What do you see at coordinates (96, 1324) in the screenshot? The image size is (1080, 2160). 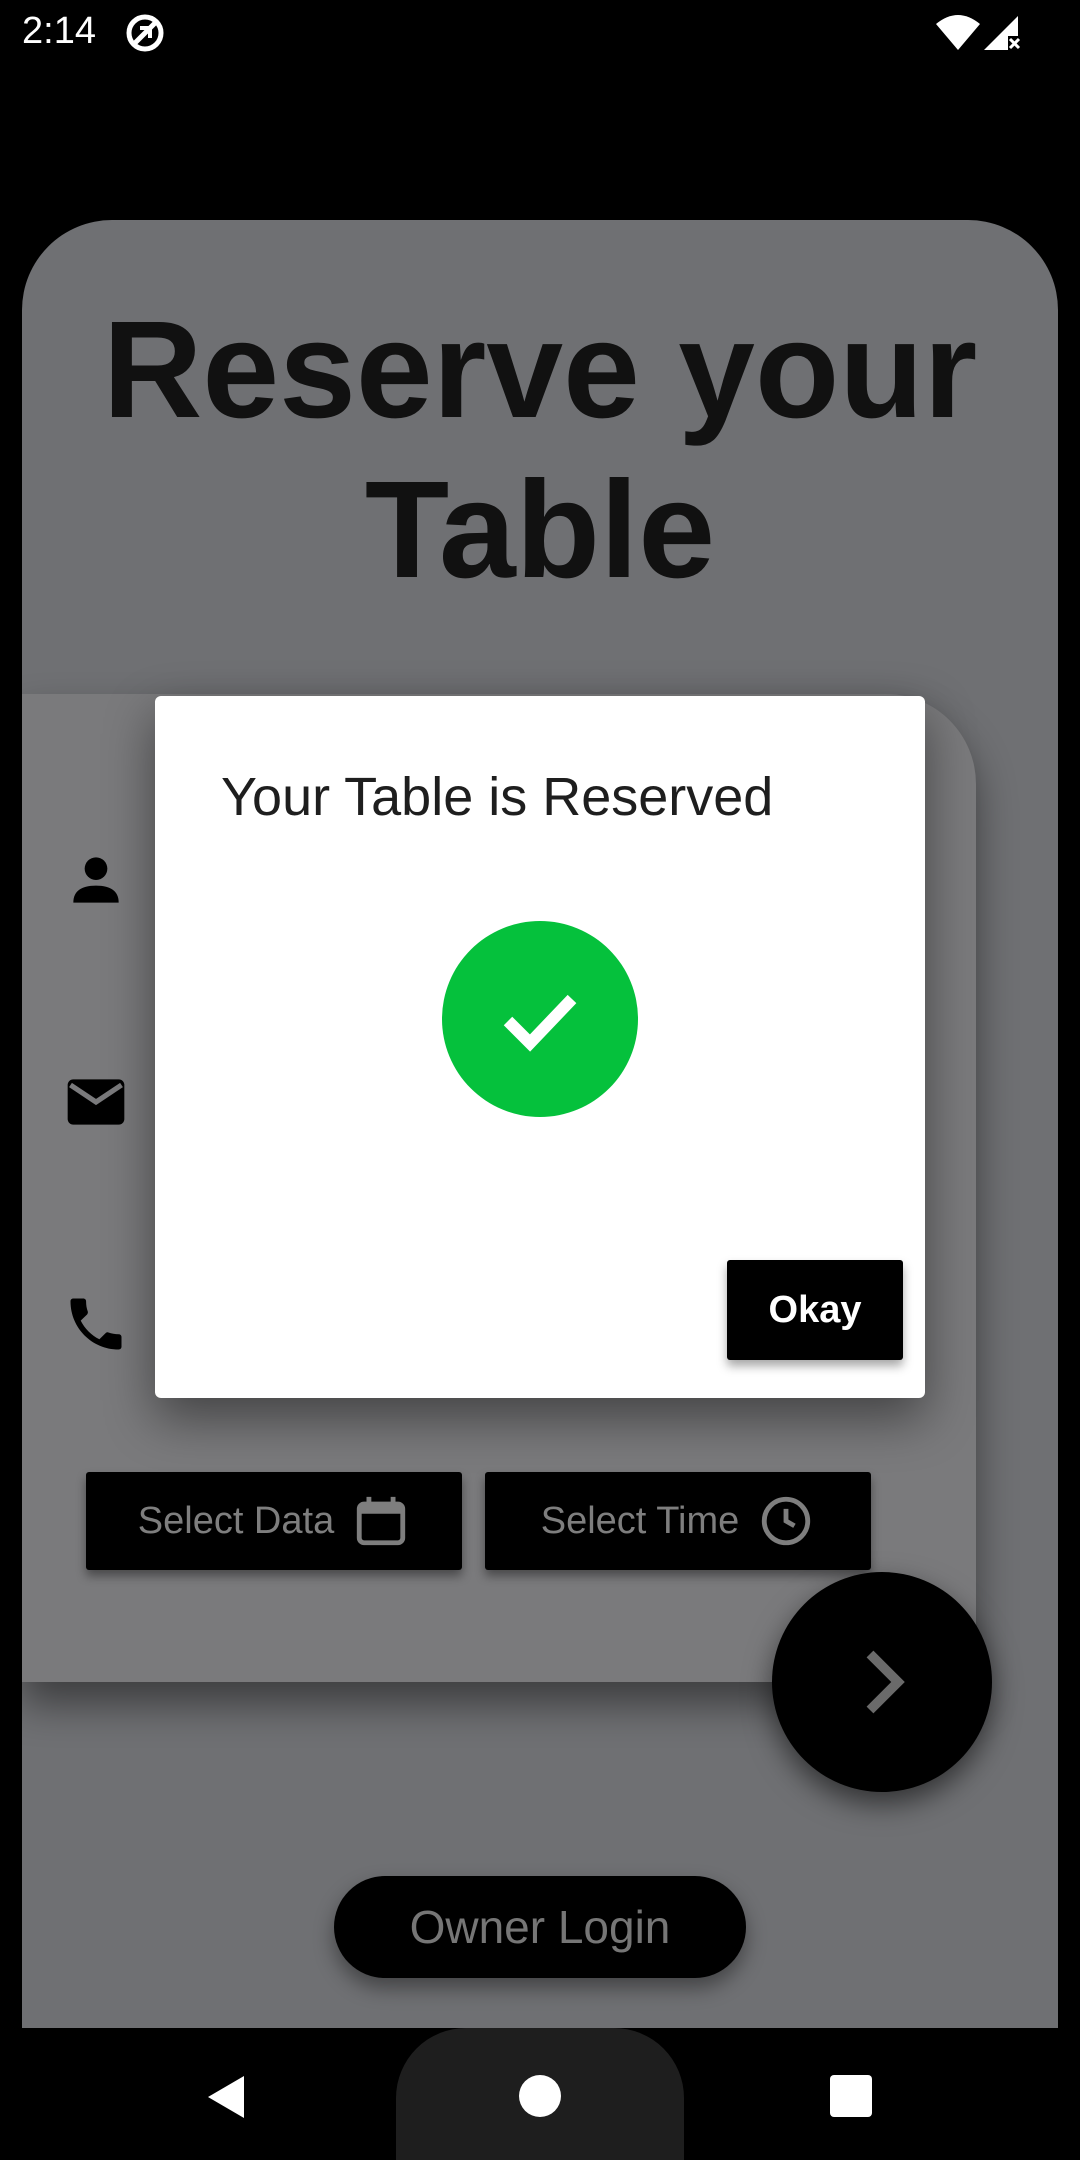 I see `phone-icon` at bounding box center [96, 1324].